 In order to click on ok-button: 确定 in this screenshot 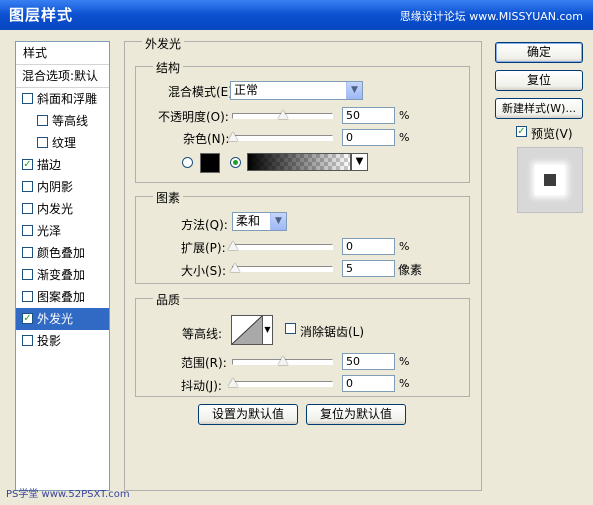, I will do `click(539, 52)`.